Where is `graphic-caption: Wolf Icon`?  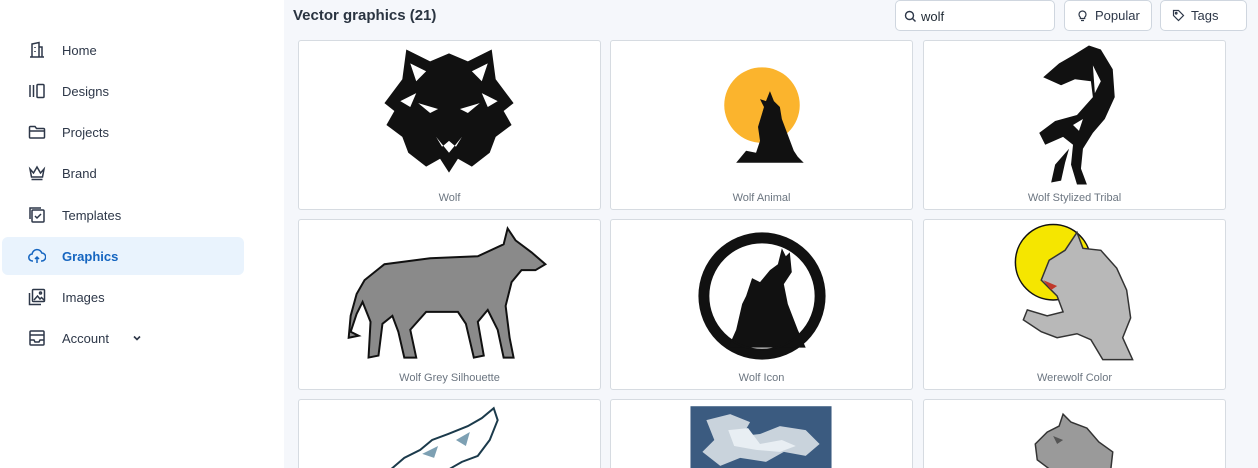
graphic-caption: Wolf Icon is located at coordinates (761, 378).